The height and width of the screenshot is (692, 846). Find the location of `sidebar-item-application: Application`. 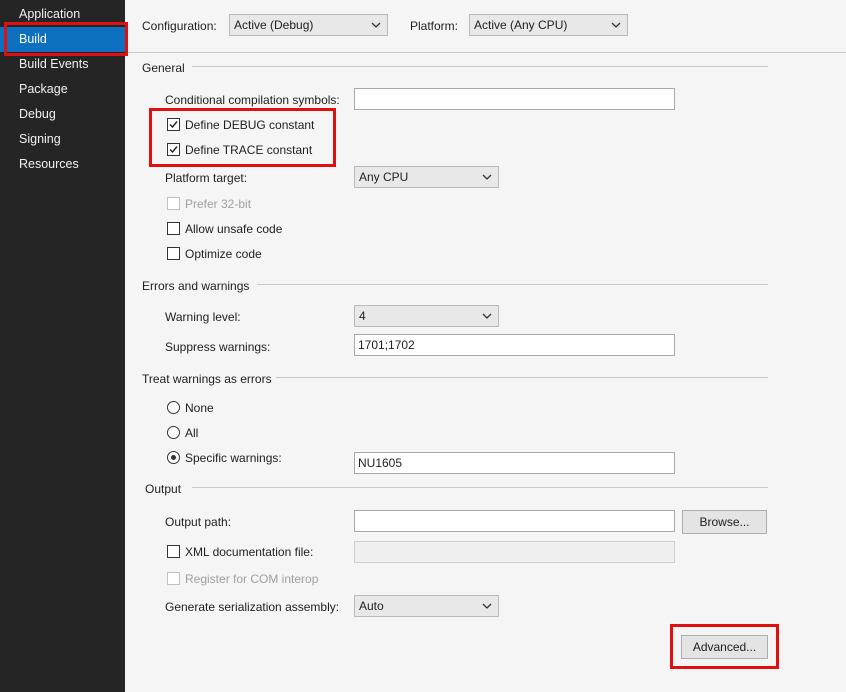

sidebar-item-application: Application is located at coordinates (62, 14).